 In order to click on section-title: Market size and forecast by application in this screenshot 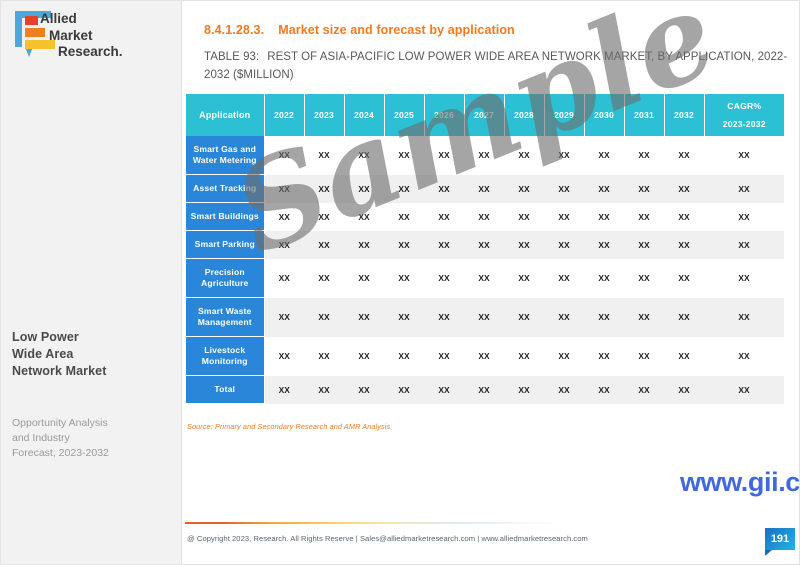, I will do `click(396, 30)`.